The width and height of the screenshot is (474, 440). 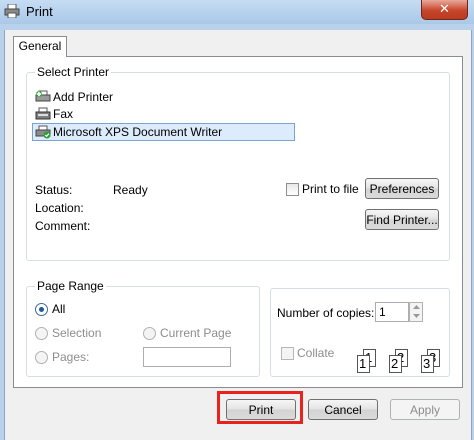 What do you see at coordinates (237, 12) in the screenshot?
I see `title-bar: Print ✕` at bounding box center [237, 12].